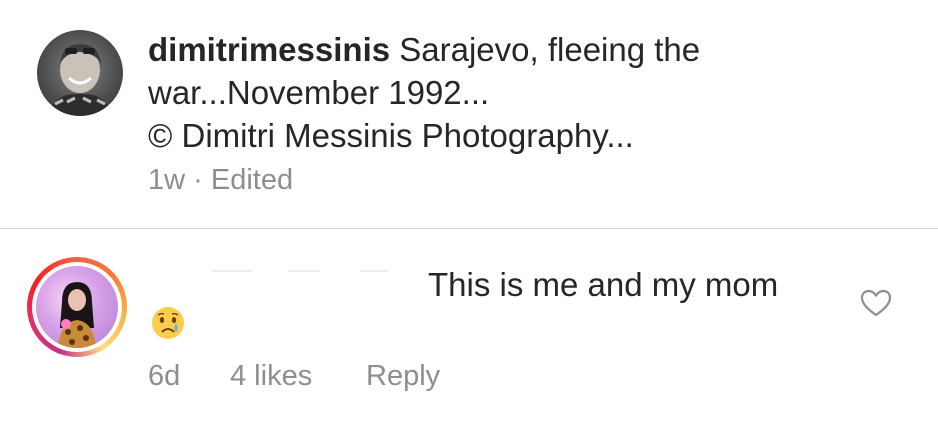 This screenshot has width=938, height=429. I want to click on commenter-avatar, so click(77, 307).